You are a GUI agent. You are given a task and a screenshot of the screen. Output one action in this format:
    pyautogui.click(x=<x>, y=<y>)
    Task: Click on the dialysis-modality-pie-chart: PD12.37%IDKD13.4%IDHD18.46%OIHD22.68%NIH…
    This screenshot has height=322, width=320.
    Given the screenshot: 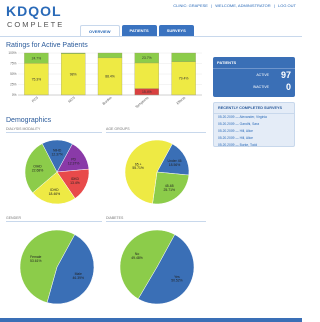 What is the action you would take?
    pyautogui.click(x=57, y=172)
    